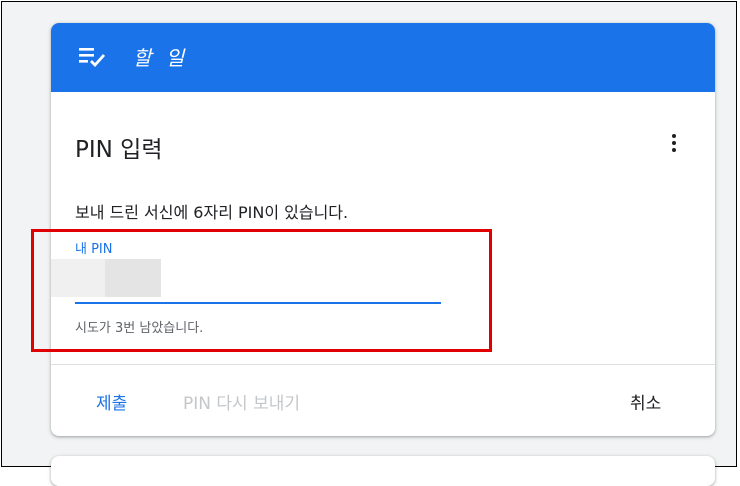 Image resolution: width=740 pixels, height=486 pixels. Describe the element at coordinates (212, 212) in the screenshot. I see `pin-description: 보내 드린 서신에 6자리 PIN이 있습니다.` at that location.